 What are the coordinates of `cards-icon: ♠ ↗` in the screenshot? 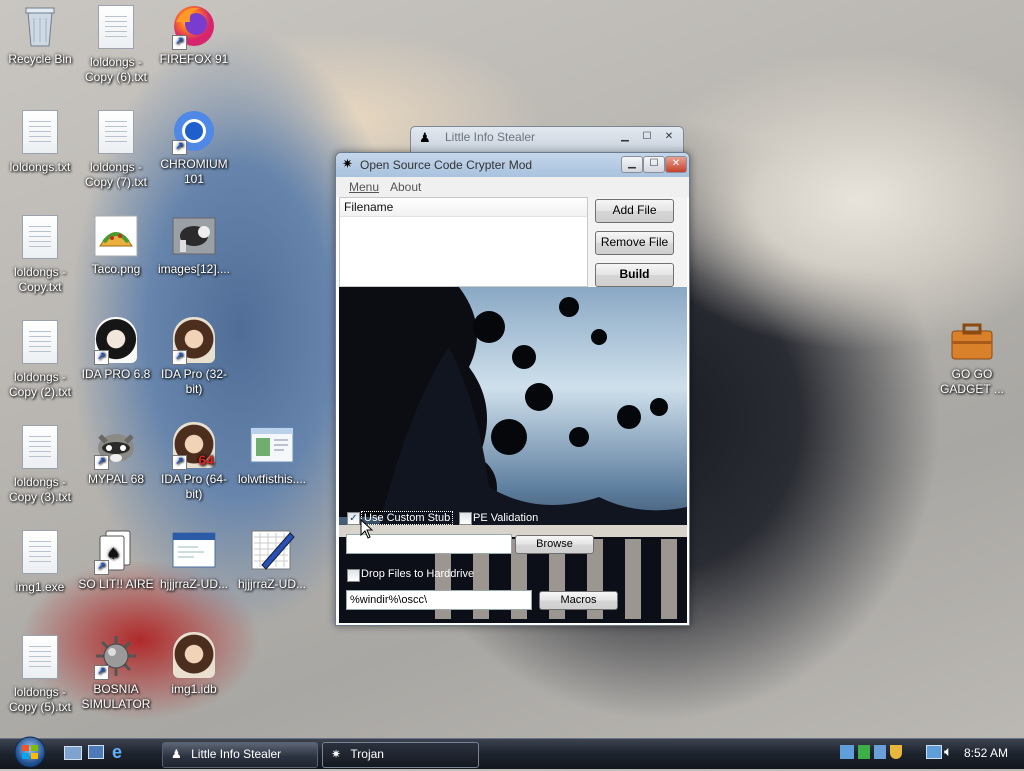 It's located at (116, 551).